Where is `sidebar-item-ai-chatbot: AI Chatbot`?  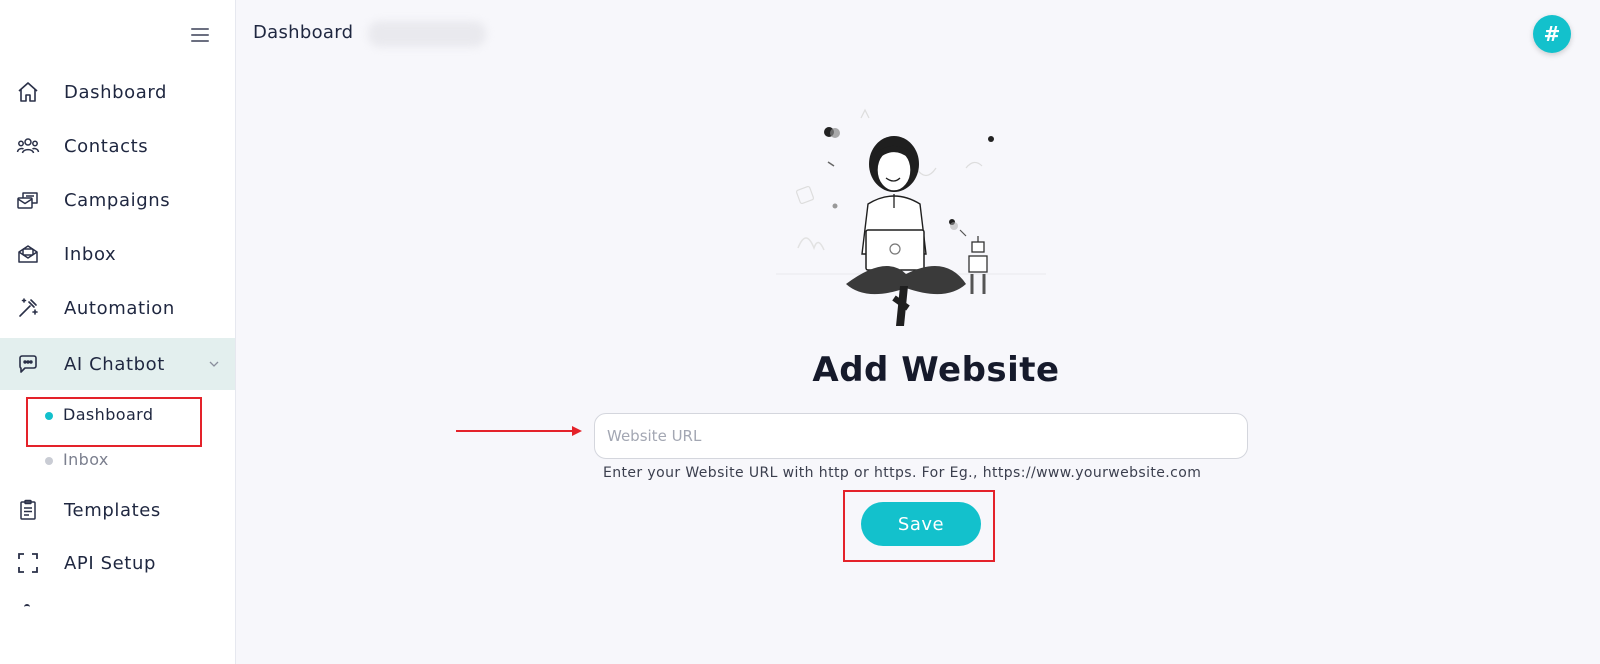 sidebar-item-ai-chatbot: AI Chatbot is located at coordinates (117, 364).